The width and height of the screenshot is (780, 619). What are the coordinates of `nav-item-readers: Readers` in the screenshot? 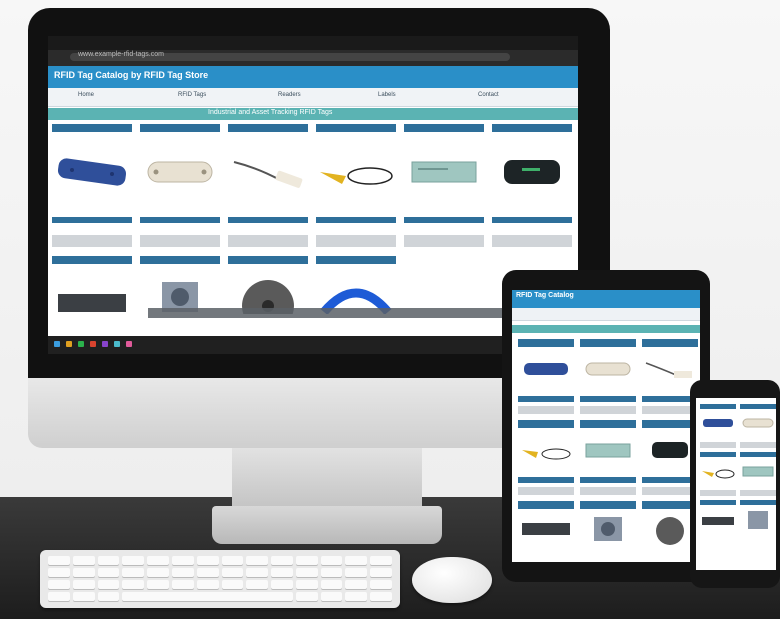 It's located at (289, 95).